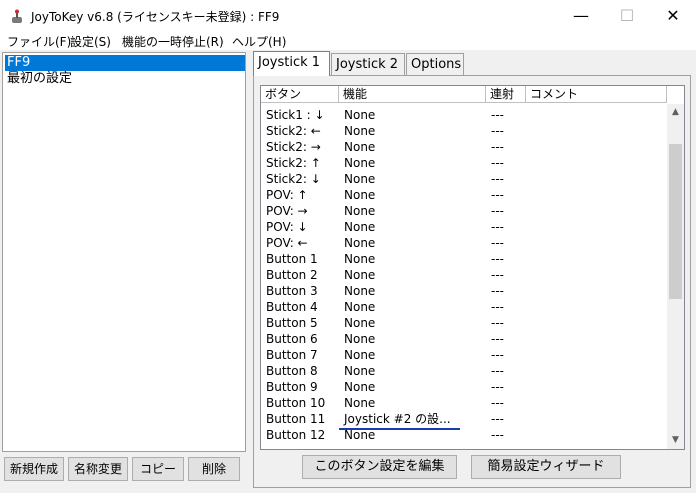 This screenshot has width=696, height=493. I want to click on profile-item: FF9, so click(125, 63).